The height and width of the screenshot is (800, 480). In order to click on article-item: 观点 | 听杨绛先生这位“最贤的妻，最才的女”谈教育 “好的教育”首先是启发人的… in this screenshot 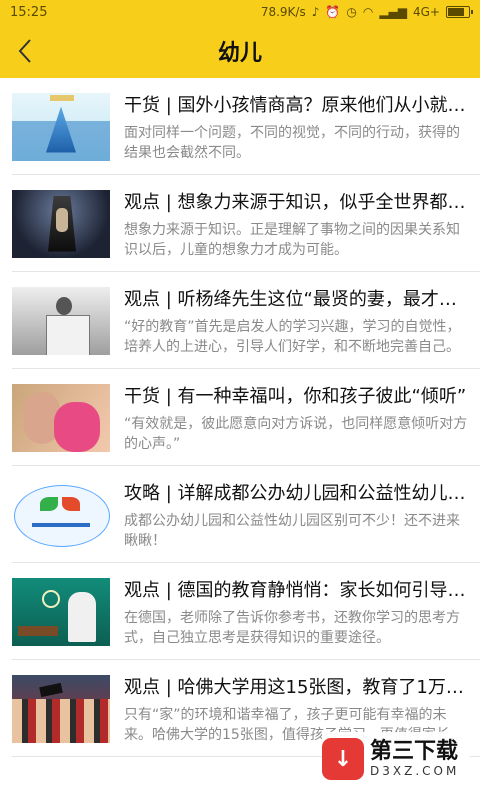, I will do `click(240, 320)`.